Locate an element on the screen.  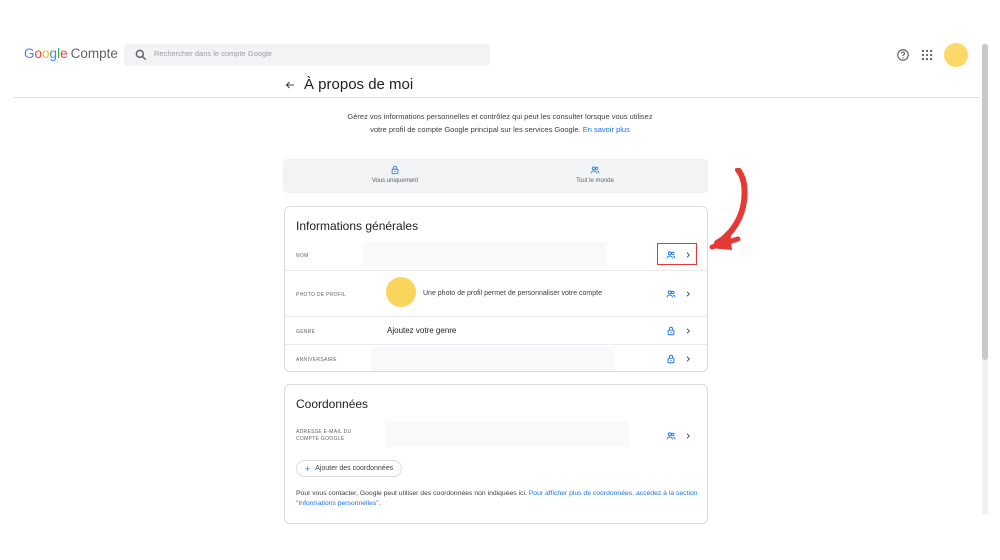
row-gender: GENRE Ajoutez votre genre is located at coordinates (496, 330).